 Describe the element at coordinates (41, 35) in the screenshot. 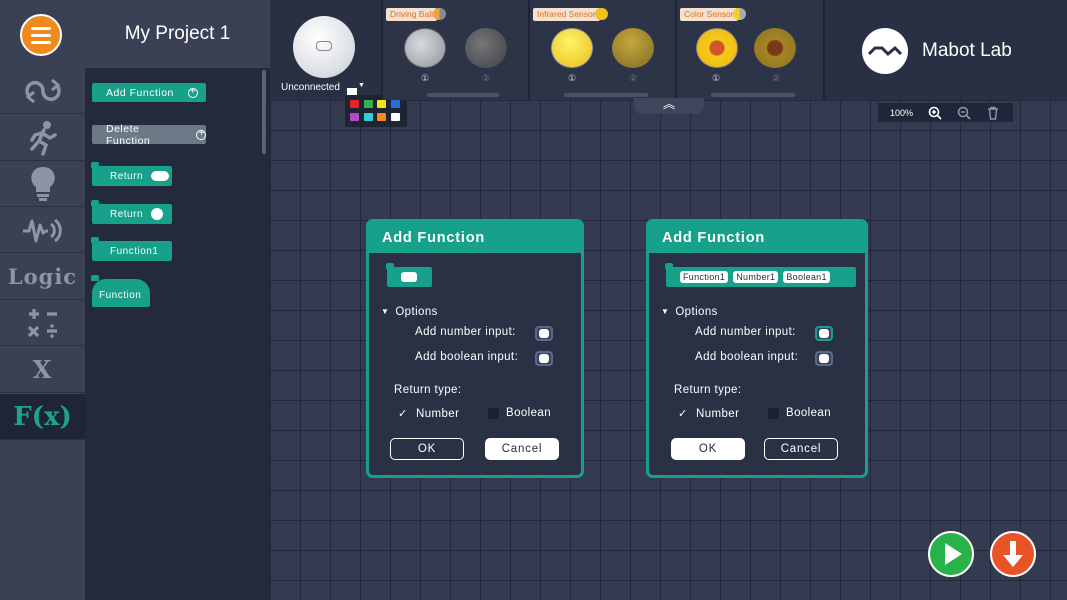

I see `hamburger-menu-button` at that location.